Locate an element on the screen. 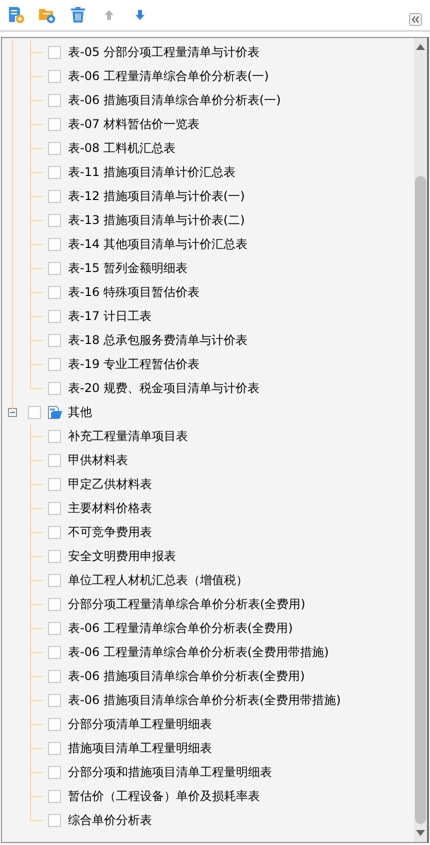  tree-item-label: 表-11 措施项目清单计价汇总表 is located at coordinates (152, 172).